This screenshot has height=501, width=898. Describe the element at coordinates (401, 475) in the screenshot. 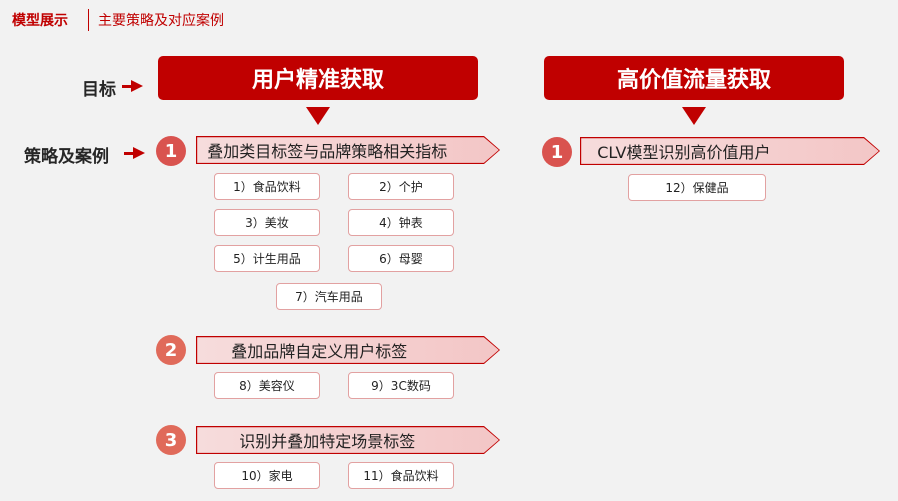

I see `case-box: 11）食品饮料` at that location.